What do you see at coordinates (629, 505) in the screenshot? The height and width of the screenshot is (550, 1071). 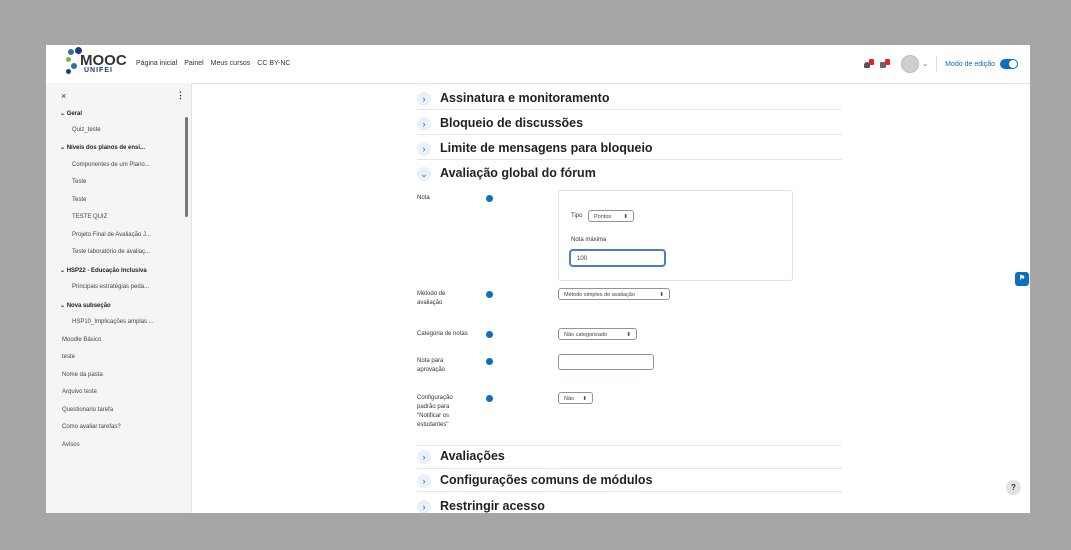 I see `section-restringir-acesso: › Restringir acesso` at bounding box center [629, 505].